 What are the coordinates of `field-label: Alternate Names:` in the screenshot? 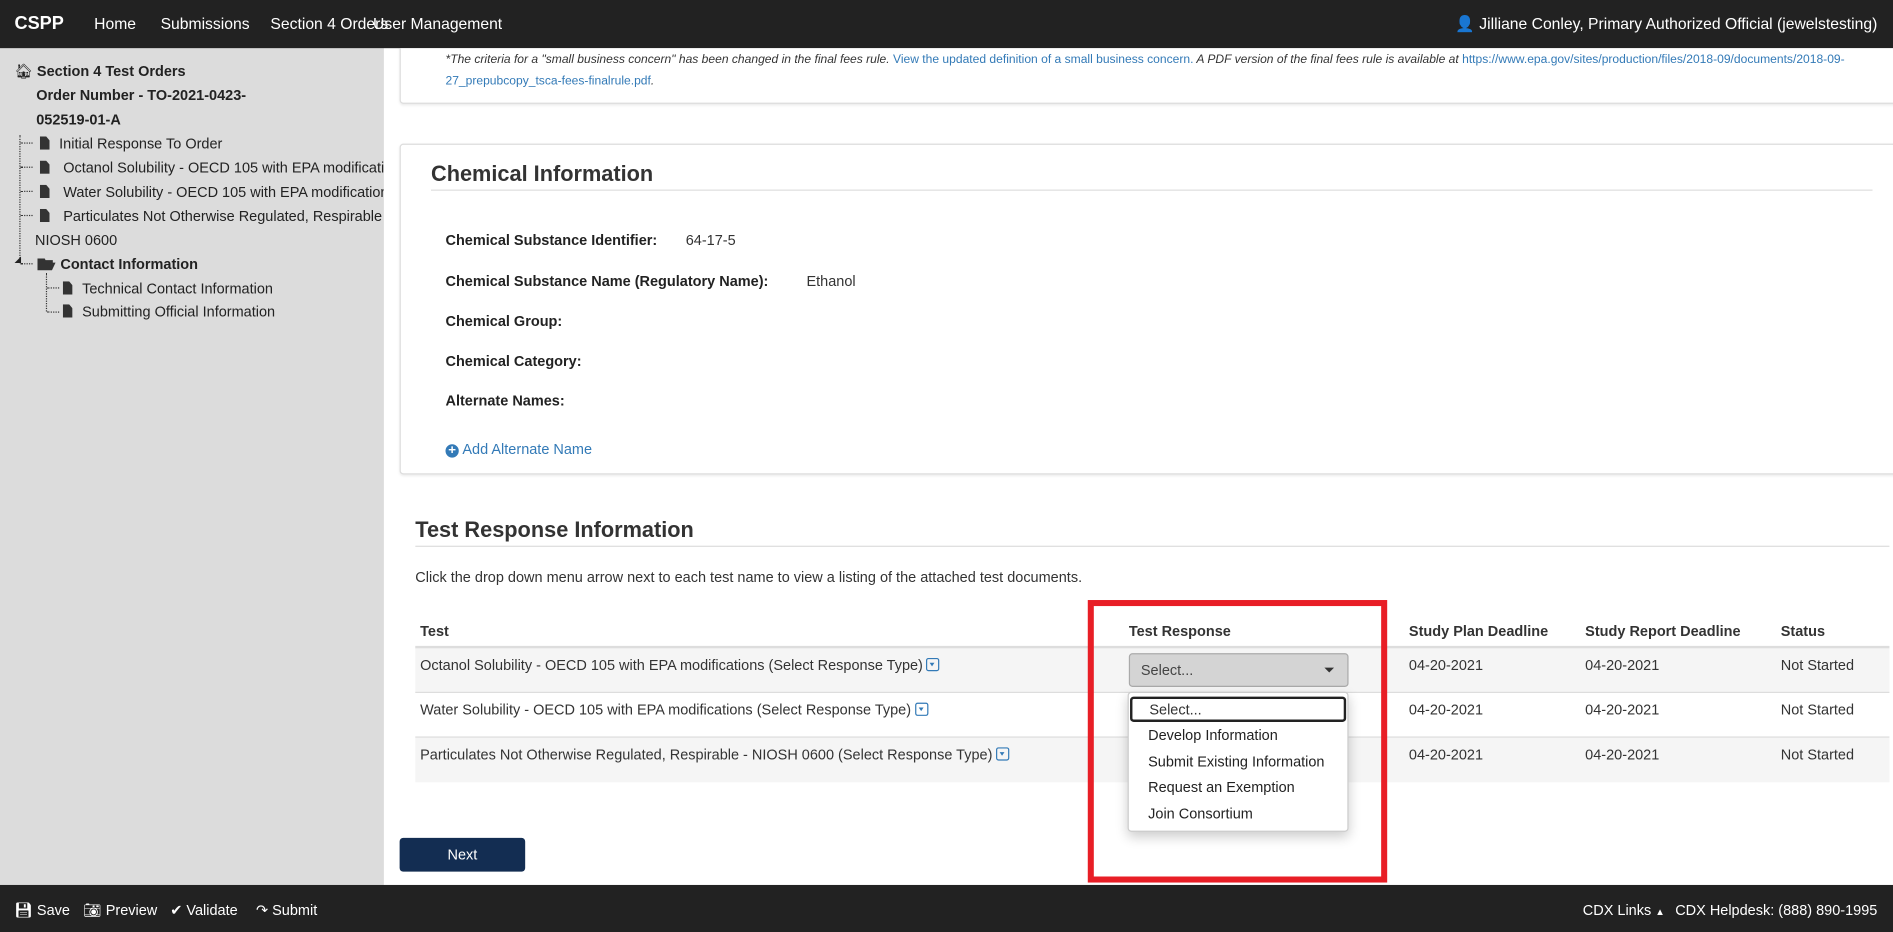 It's located at (505, 401).